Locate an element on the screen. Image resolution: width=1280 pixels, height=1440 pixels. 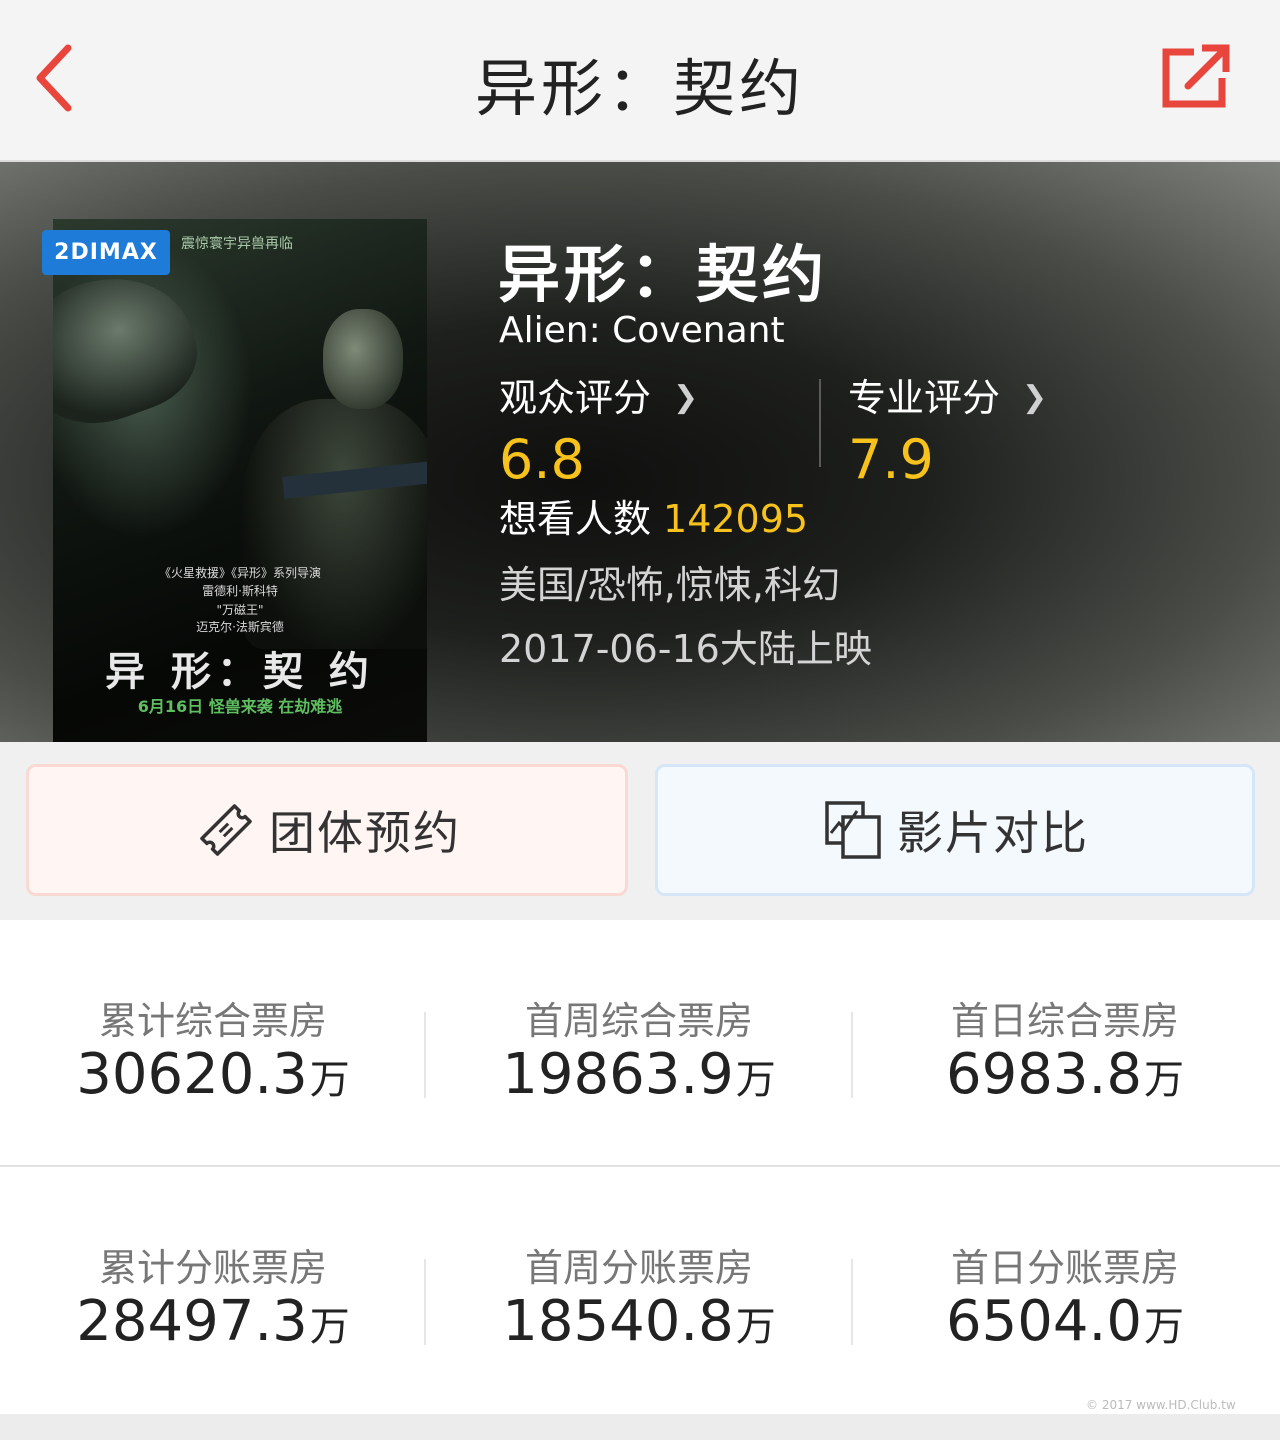
box-office-cell: 首周分账票房 18540.8万 is located at coordinates (639, 1290).